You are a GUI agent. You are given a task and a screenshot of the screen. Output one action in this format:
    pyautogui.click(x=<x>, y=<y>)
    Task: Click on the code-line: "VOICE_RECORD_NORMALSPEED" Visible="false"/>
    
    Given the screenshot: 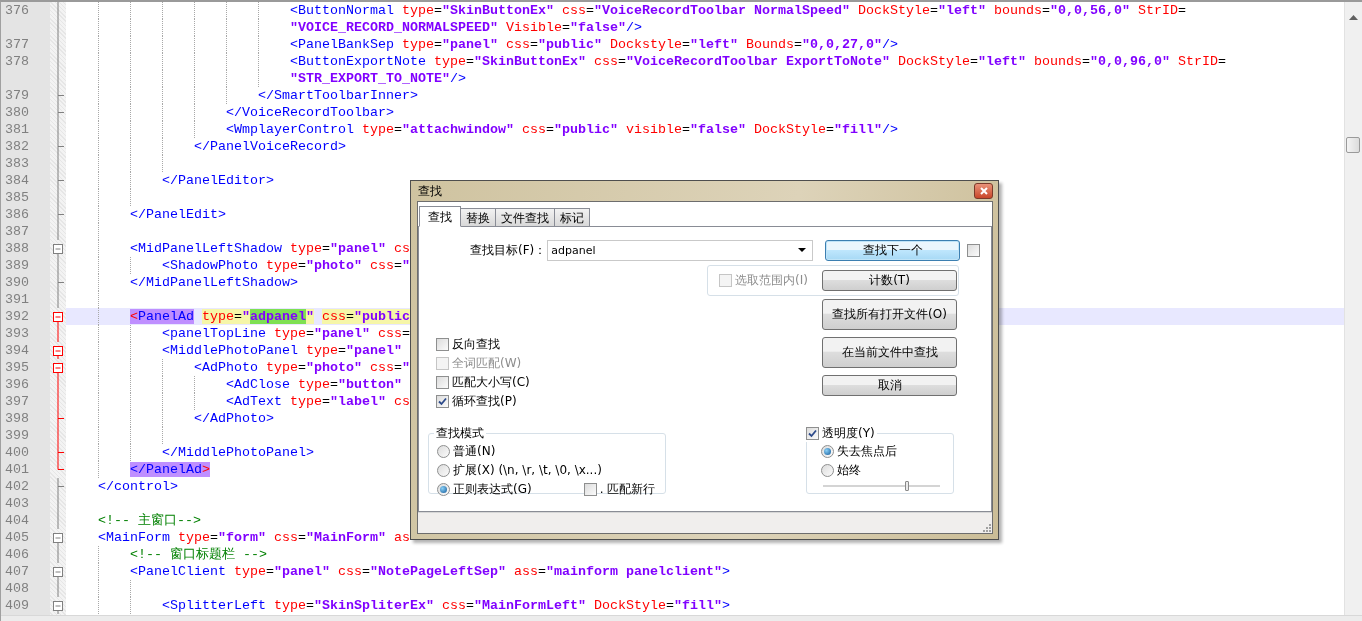 What is the action you would take?
    pyautogui.click(x=466, y=27)
    